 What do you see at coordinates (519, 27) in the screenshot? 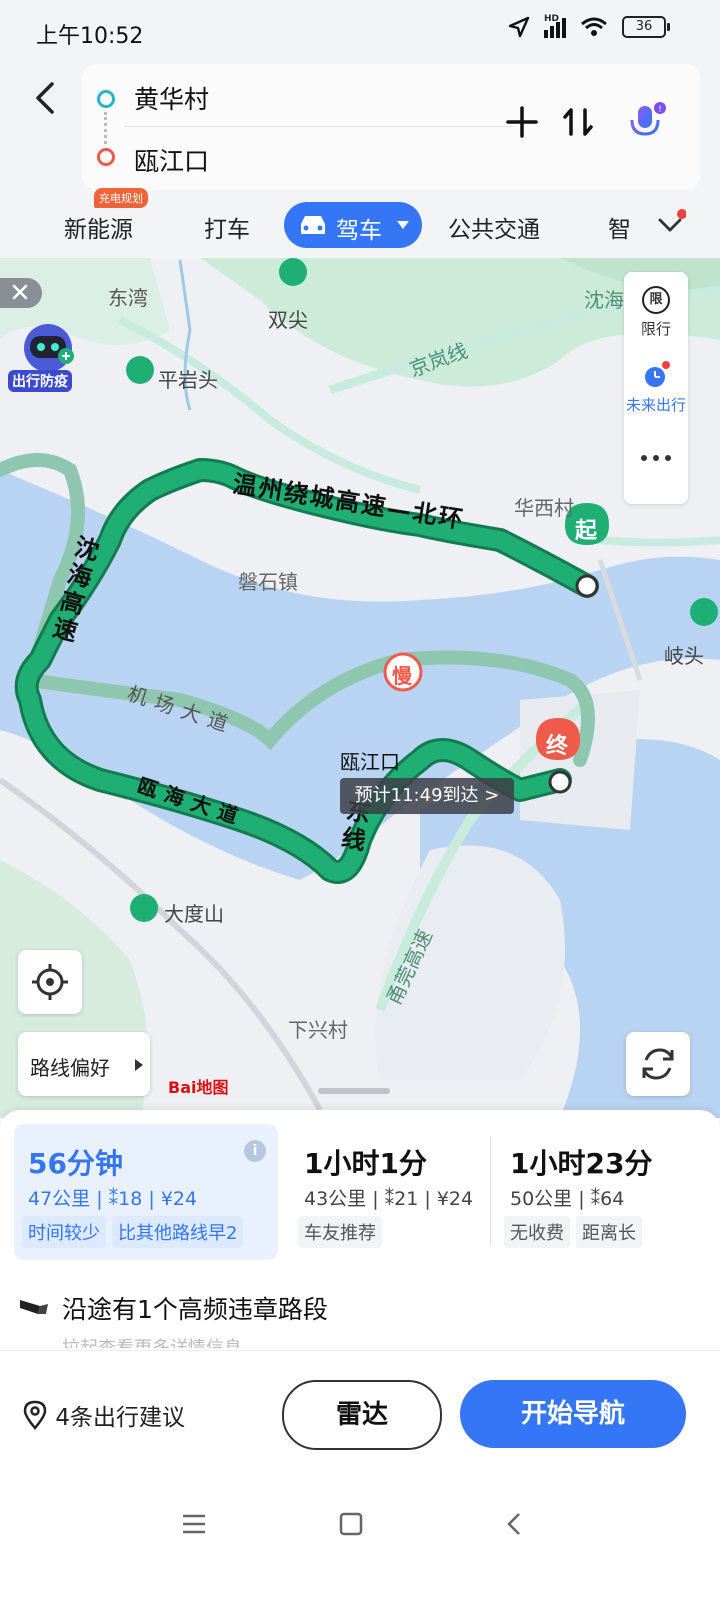
I see `location-arrow-icon` at bounding box center [519, 27].